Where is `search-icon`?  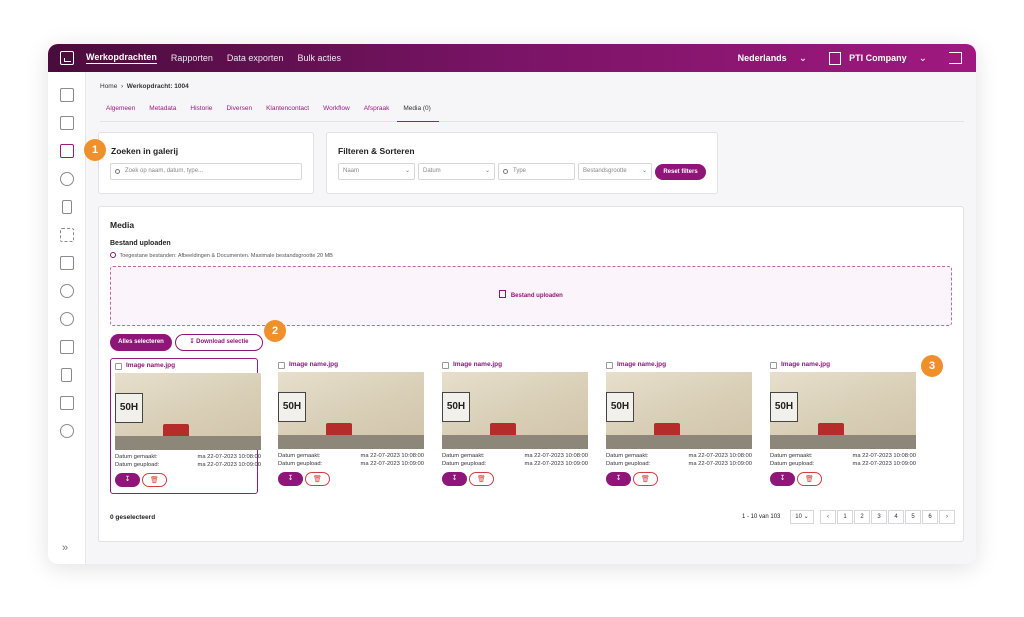 search-icon is located at coordinates (505, 171).